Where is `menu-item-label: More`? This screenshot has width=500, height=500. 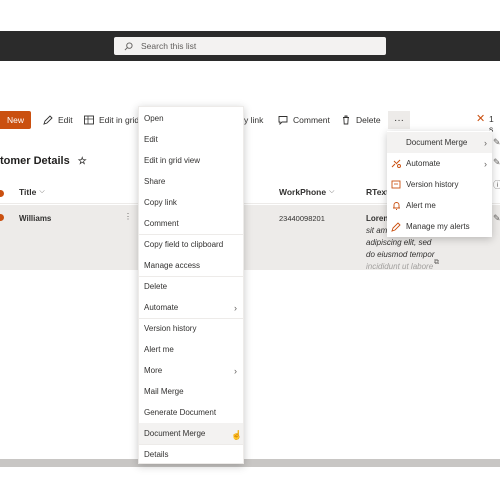
menu-item-label: More is located at coordinates (153, 370).